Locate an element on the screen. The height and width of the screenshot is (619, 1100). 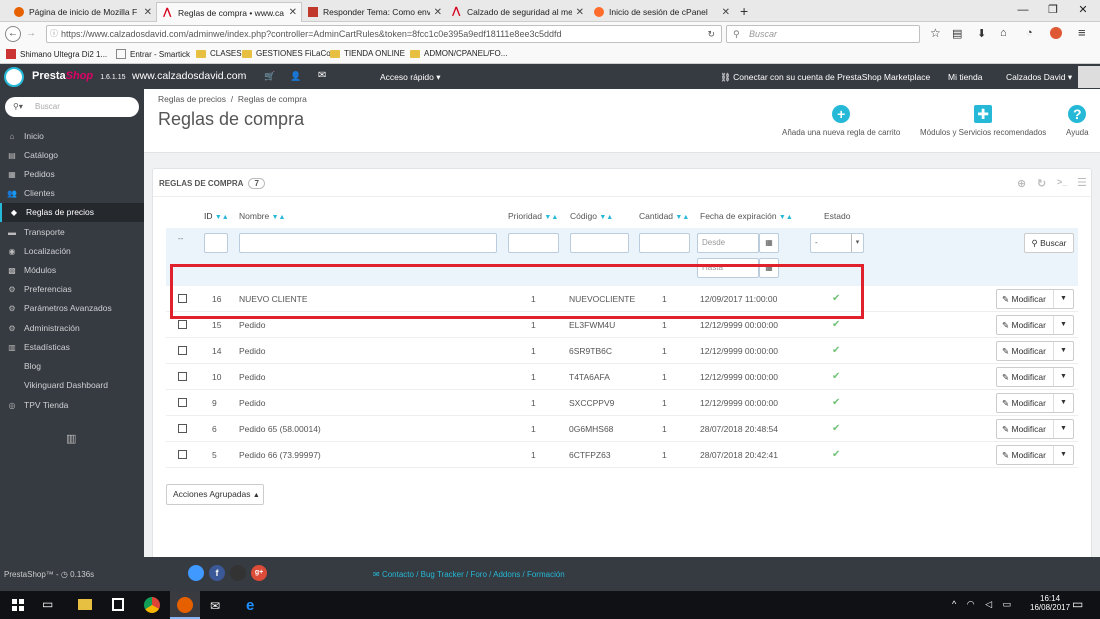
browser-tab: Responder Tema: Como env ✕ is located at coordinates (374, 12).